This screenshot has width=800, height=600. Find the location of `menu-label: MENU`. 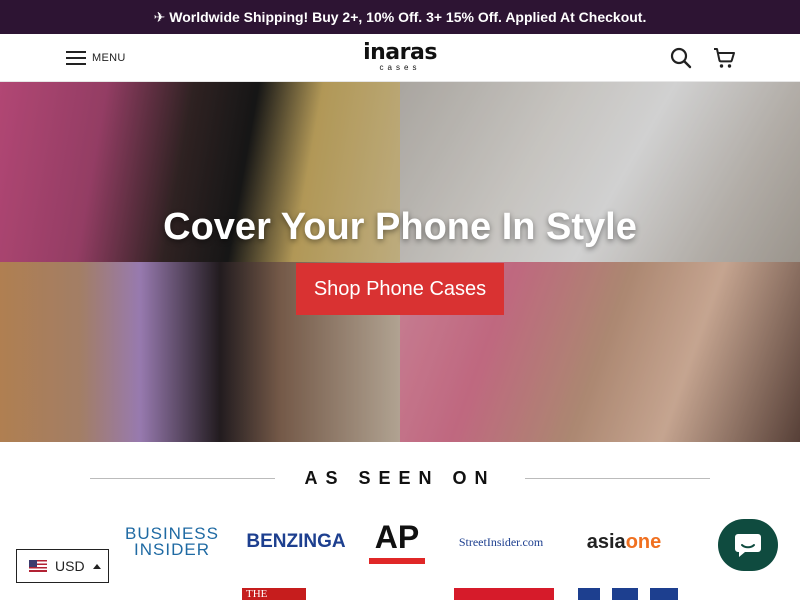

menu-label: MENU is located at coordinates (109, 58).